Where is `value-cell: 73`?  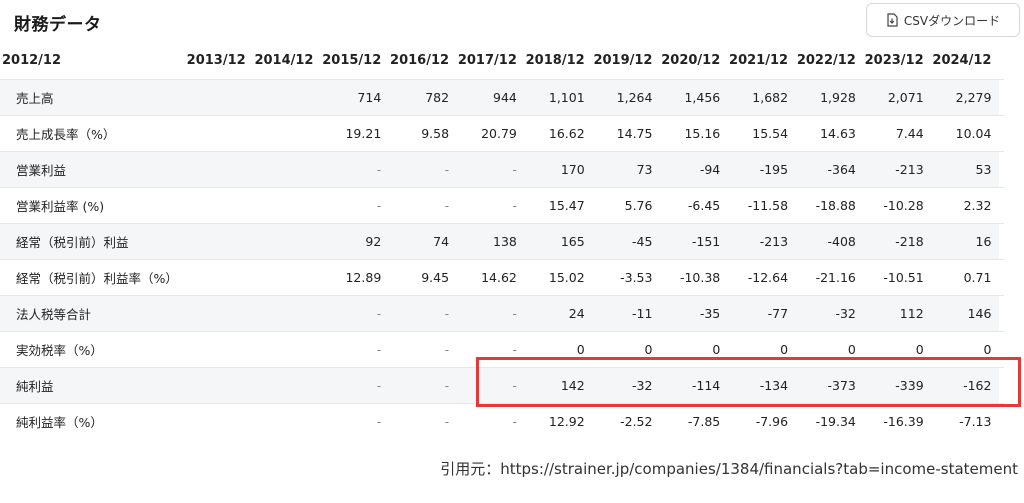 value-cell: 73 is located at coordinates (644, 169).